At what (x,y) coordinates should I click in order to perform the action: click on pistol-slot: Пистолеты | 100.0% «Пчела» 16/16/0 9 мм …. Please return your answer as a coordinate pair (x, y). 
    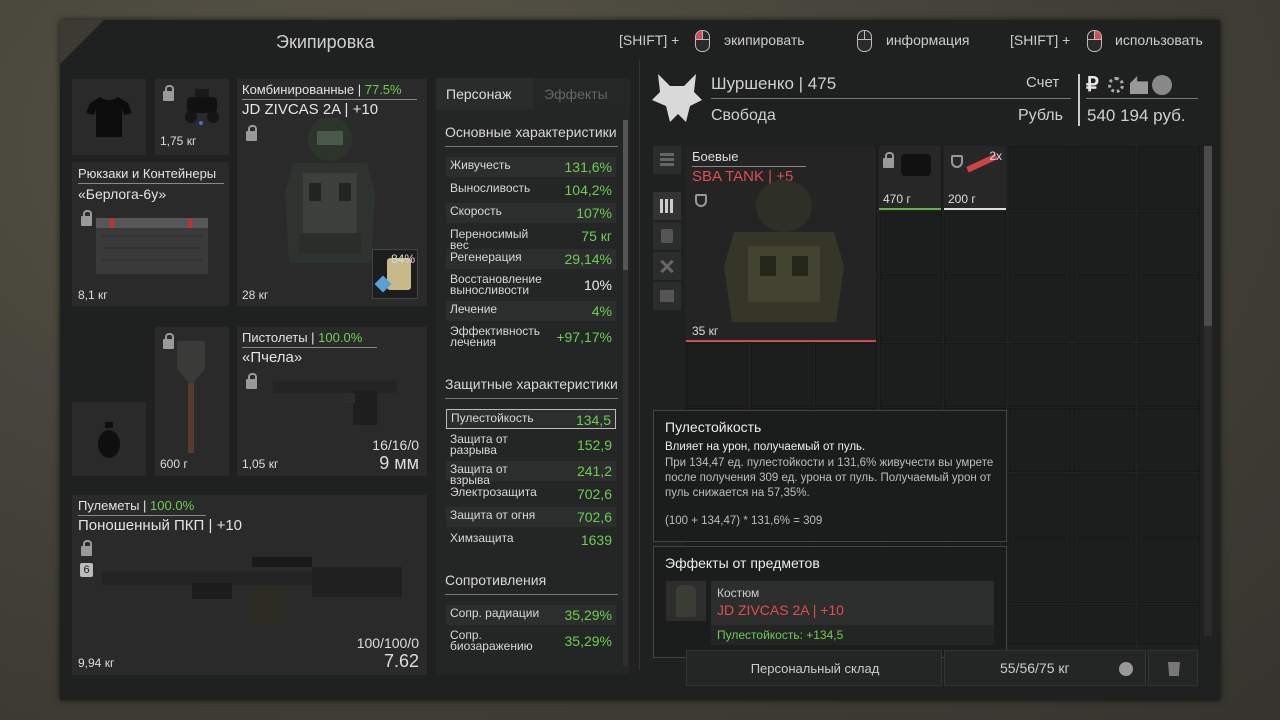
    Looking at the image, I should click on (332, 401).